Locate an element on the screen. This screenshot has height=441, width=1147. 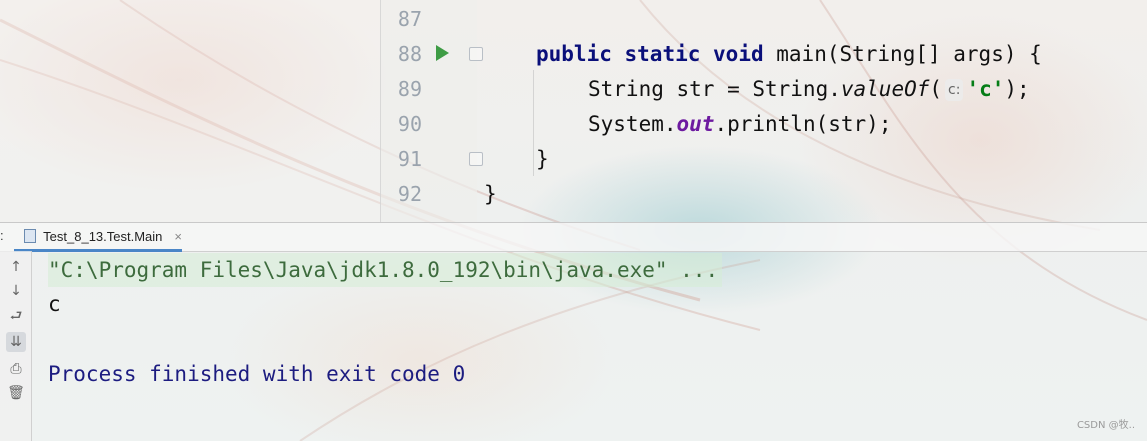
line-number: 92 is located at coordinates (409, 194).